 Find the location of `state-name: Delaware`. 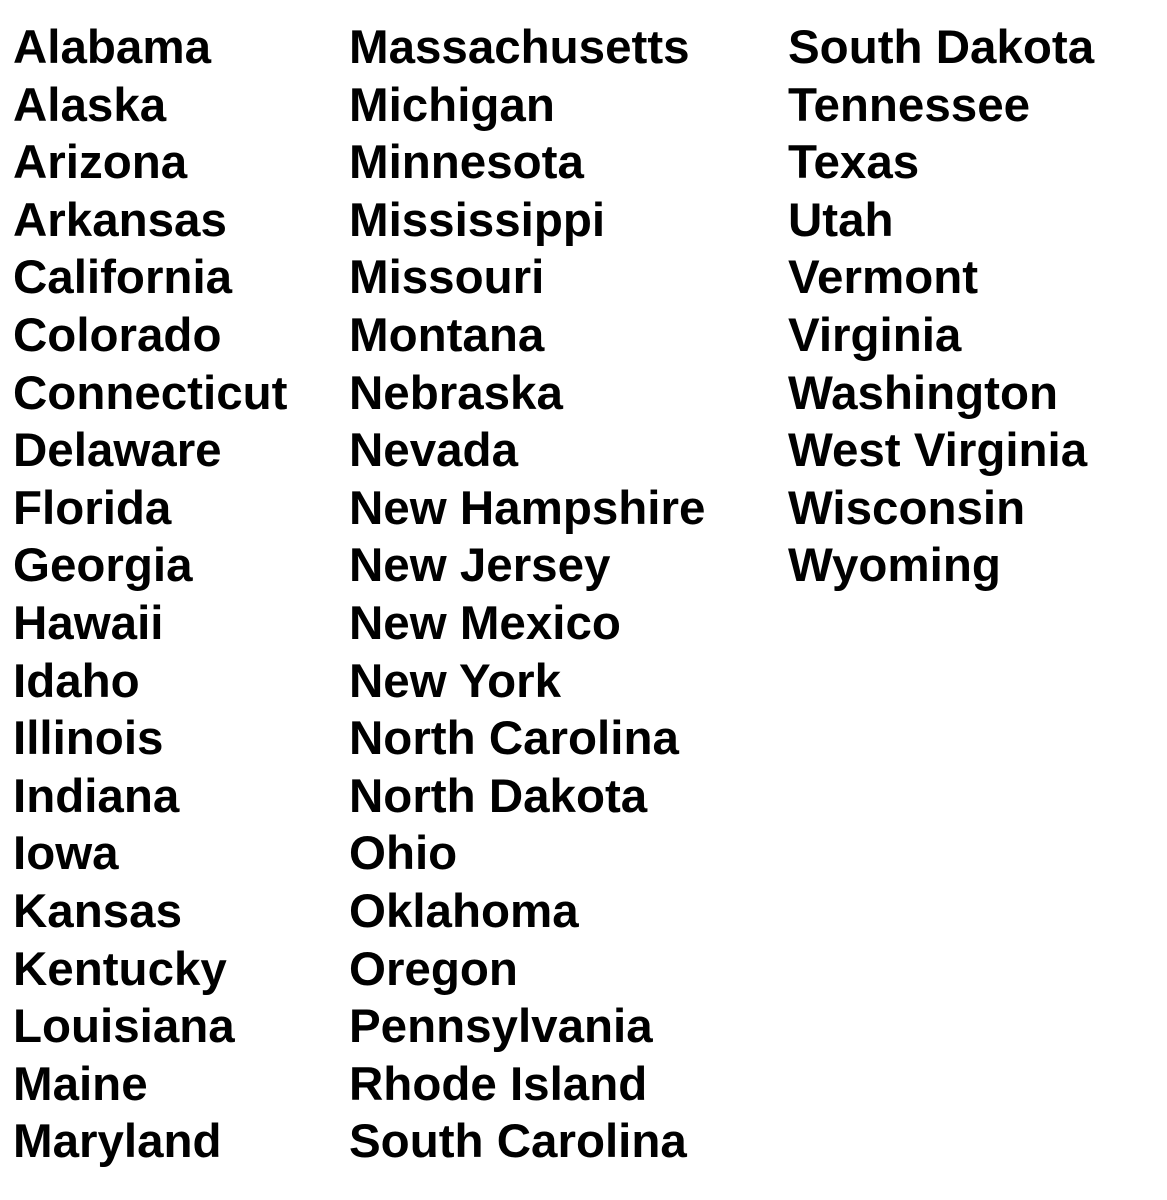

state-name: Delaware is located at coordinates (117, 451).